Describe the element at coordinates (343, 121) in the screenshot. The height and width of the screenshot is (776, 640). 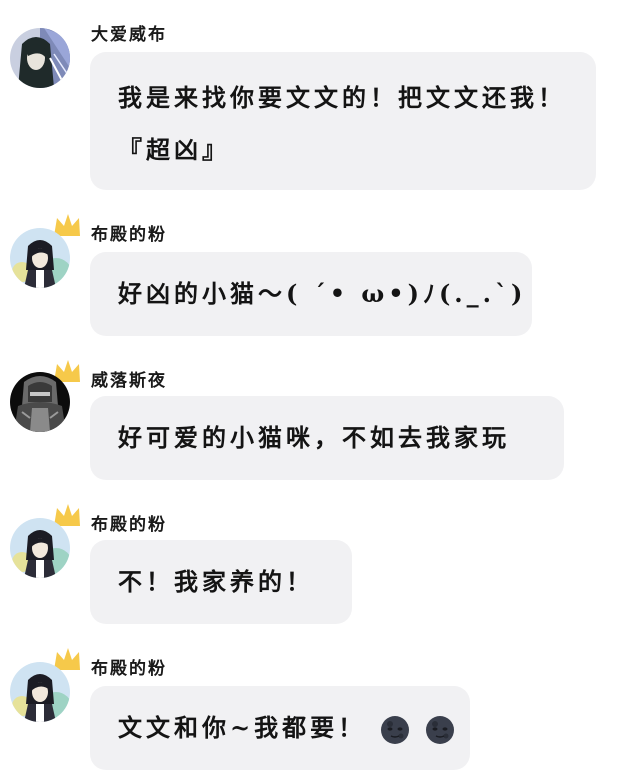
I see `message-bubble: 我是来找你要文文的！把文文还我！『超凶』` at that location.